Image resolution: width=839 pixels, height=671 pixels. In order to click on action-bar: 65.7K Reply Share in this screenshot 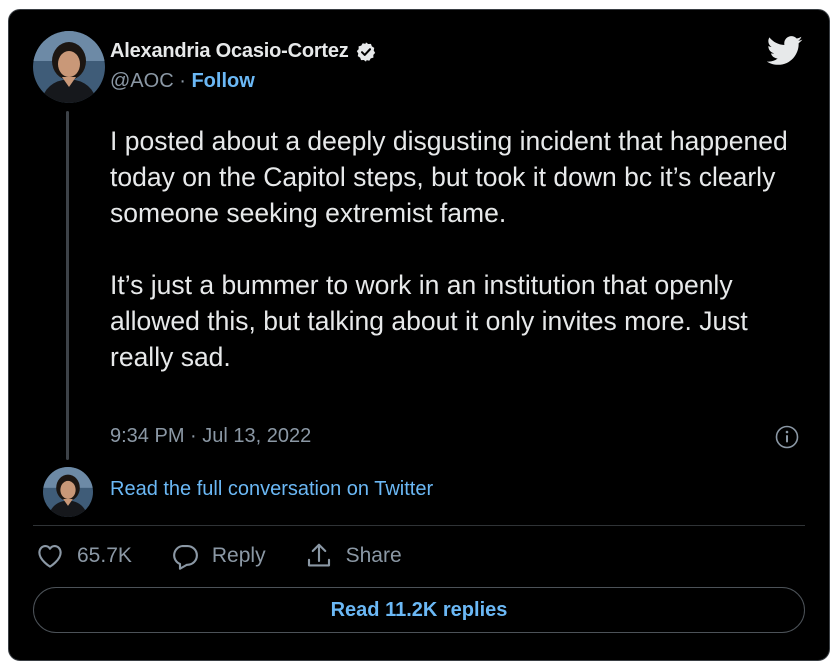, I will do `click(237, 556)`.